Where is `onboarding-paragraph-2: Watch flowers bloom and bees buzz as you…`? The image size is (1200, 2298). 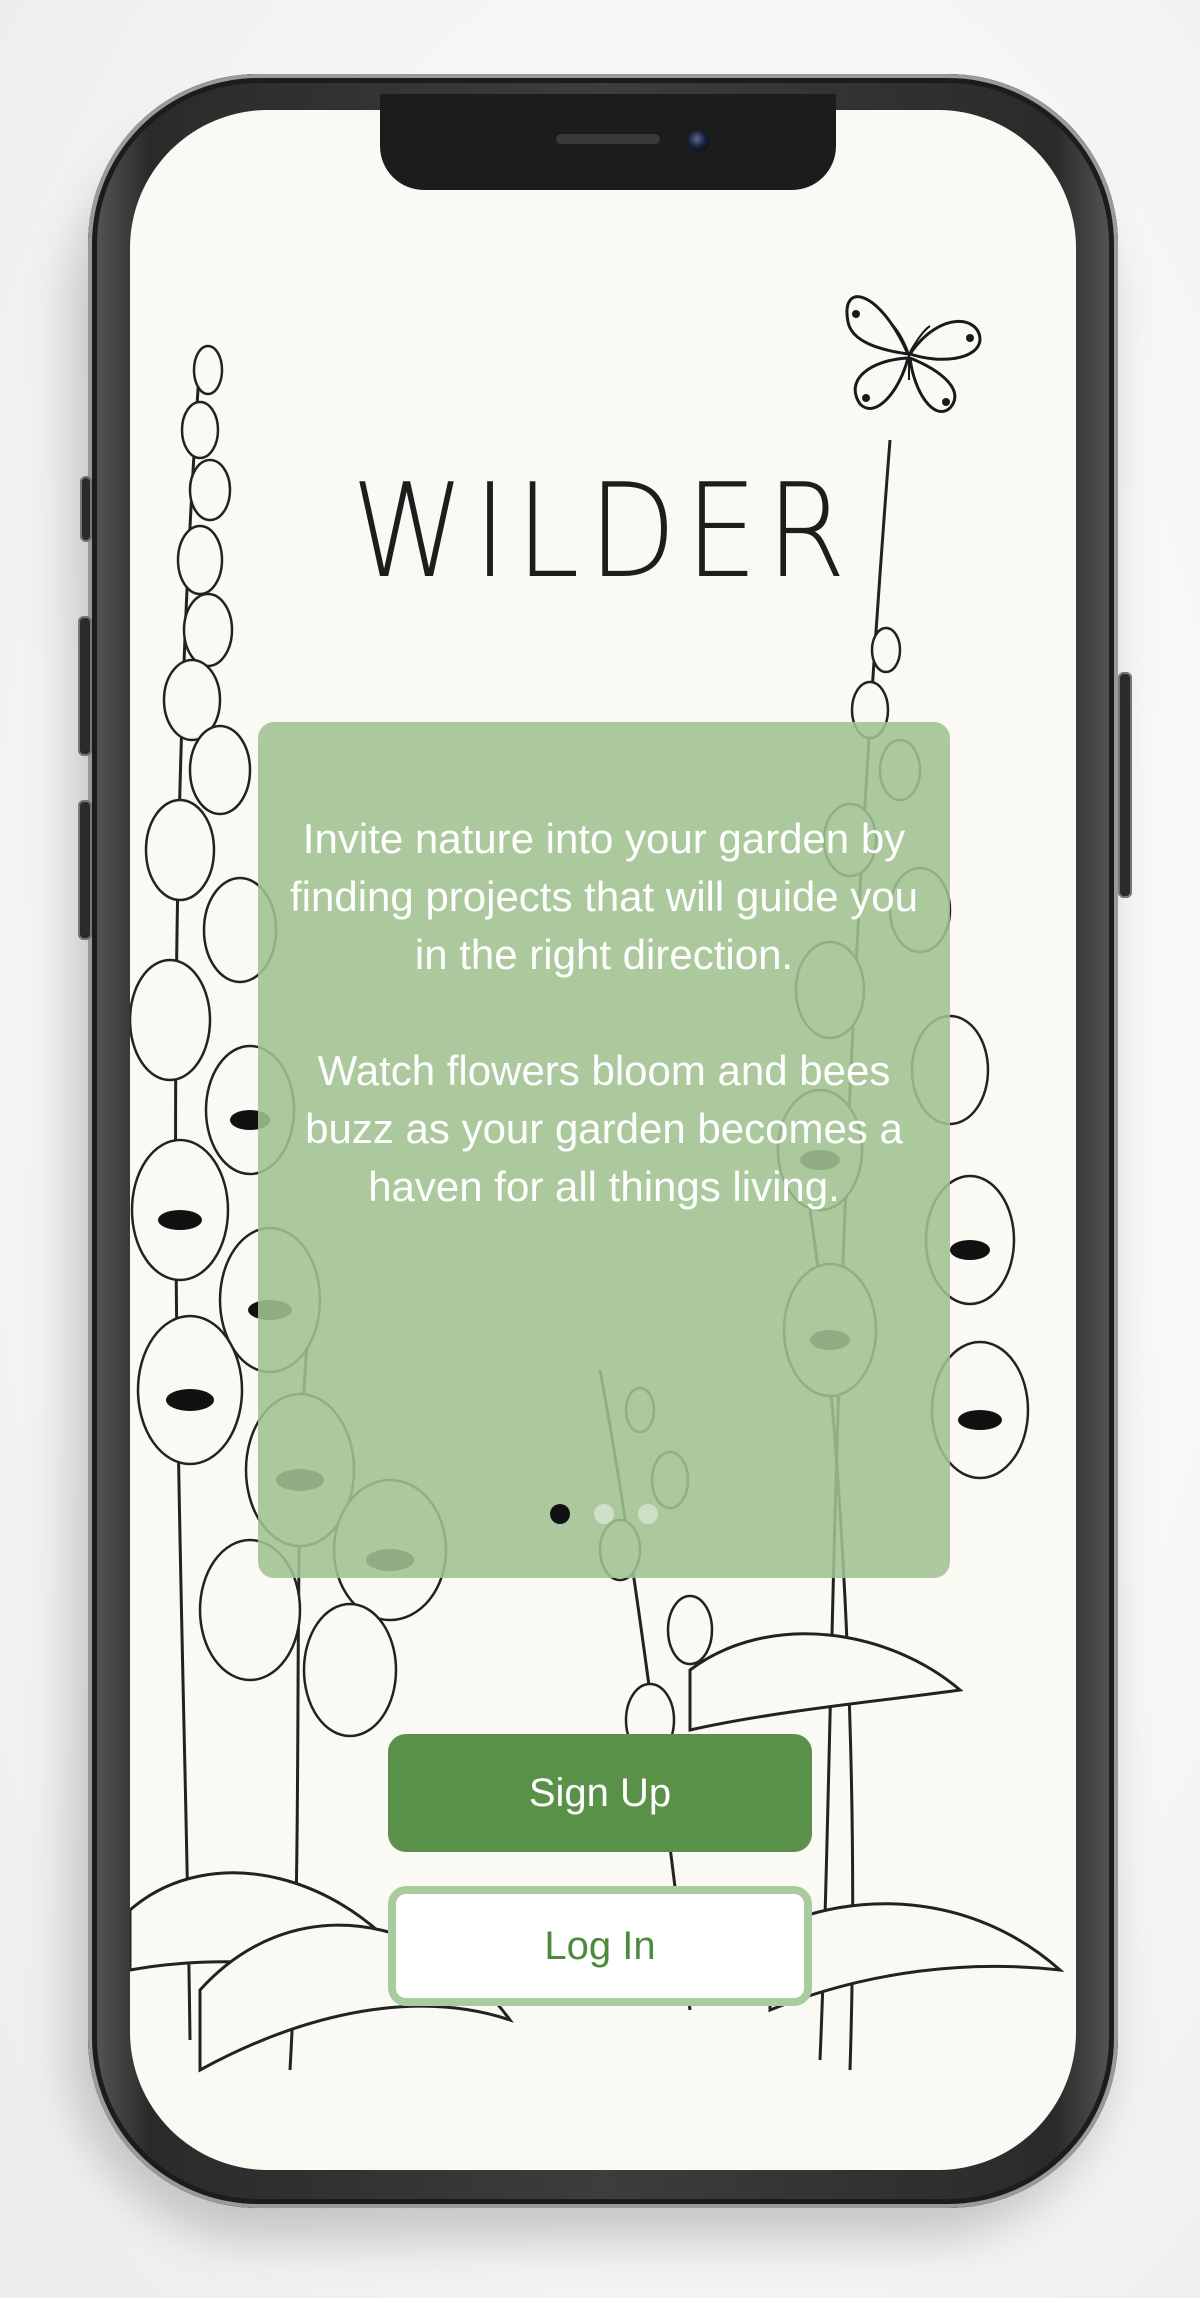
onboarding-paragraph-2: Watch flowers bloom and bees buzz as you… is located at coordinates (604, 1128).